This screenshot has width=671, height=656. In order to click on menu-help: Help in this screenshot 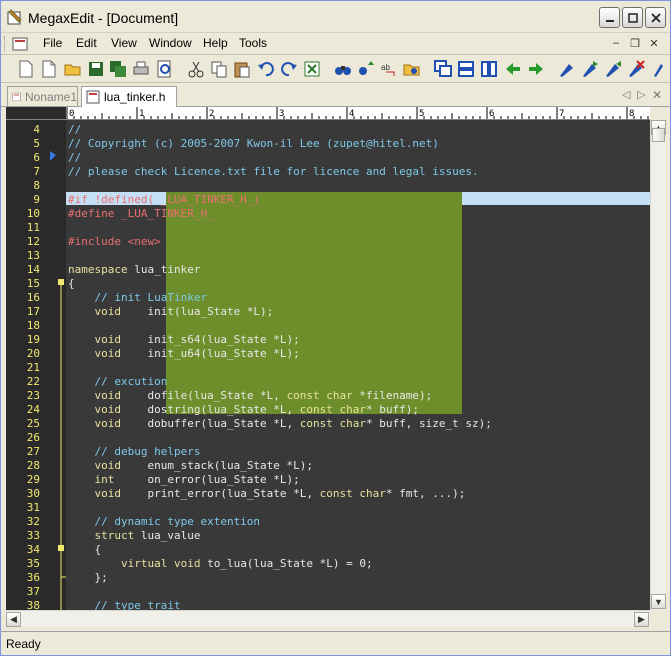, I will do `click(215, 43)`.